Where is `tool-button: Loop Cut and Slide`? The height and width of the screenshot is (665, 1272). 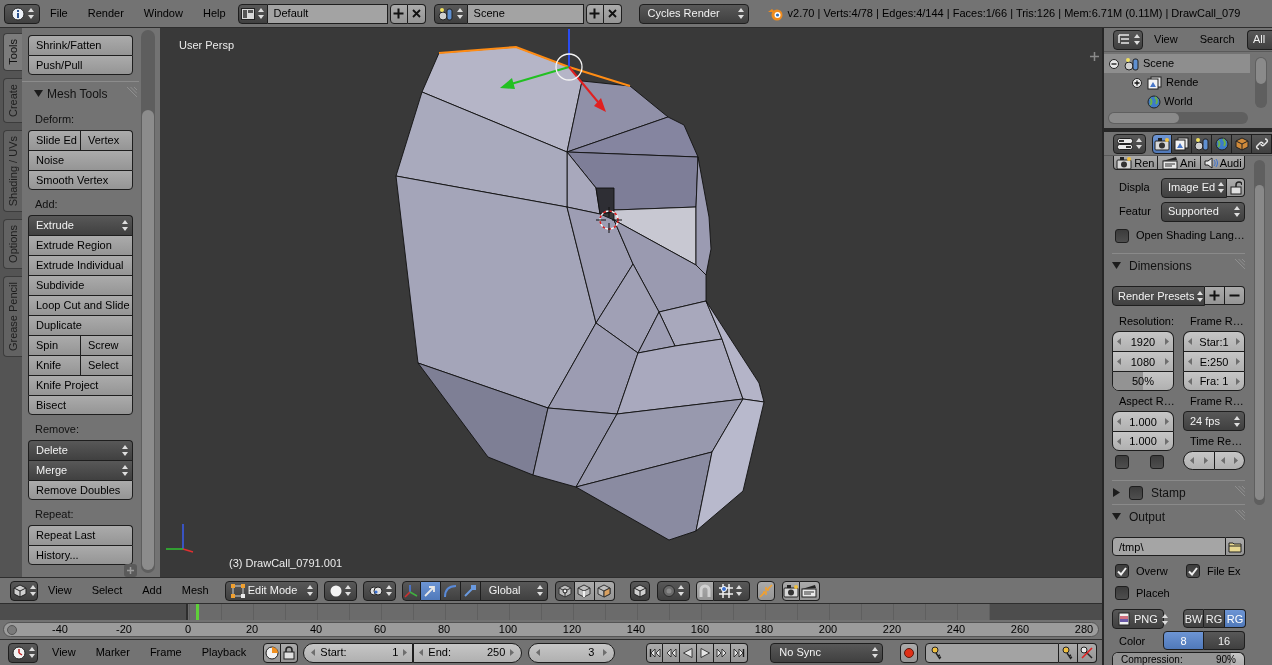
tool-button: Loop Cut and Slide is located at coordinates (80, 305).